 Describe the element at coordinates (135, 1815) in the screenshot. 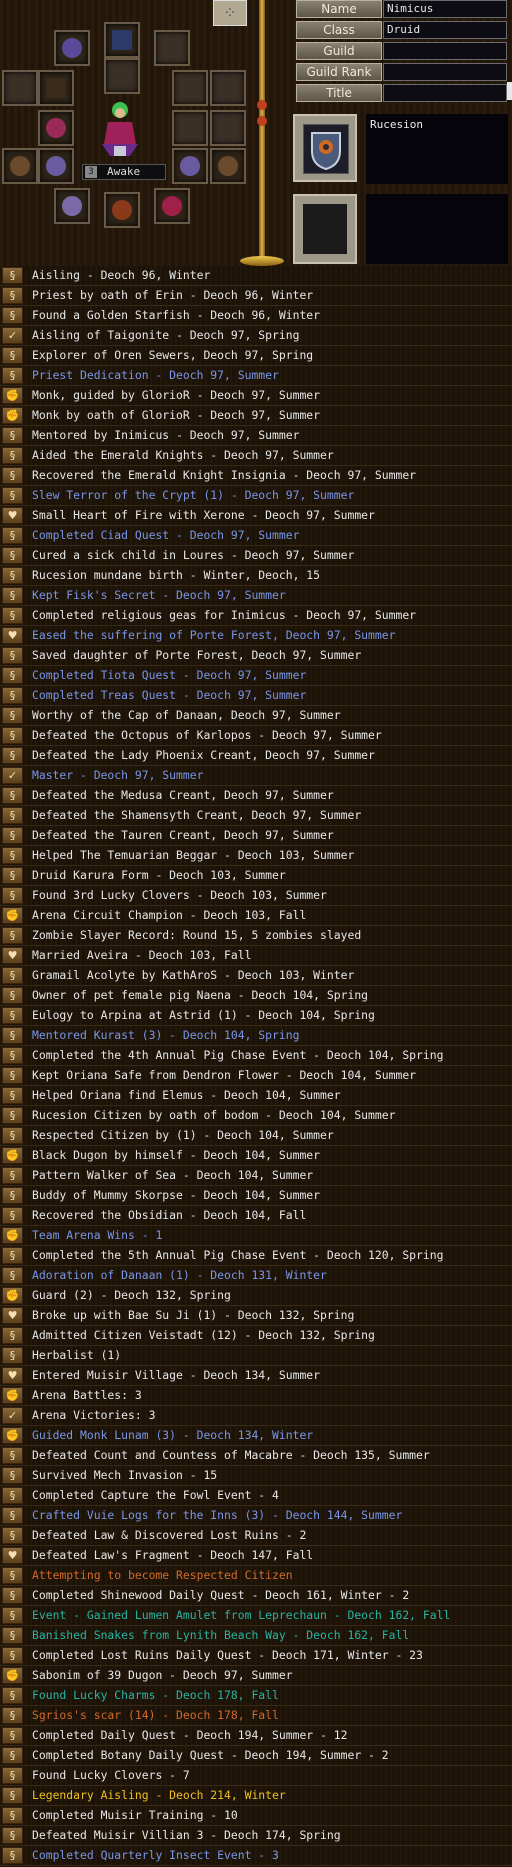

I see `legend-text: Completed Muisir Training - 10` at that location.